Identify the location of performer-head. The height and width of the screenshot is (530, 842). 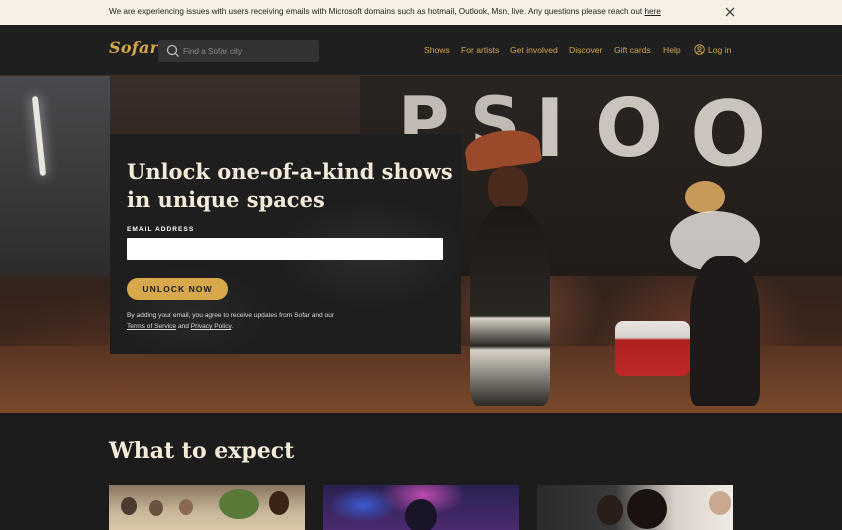
(508, 188).